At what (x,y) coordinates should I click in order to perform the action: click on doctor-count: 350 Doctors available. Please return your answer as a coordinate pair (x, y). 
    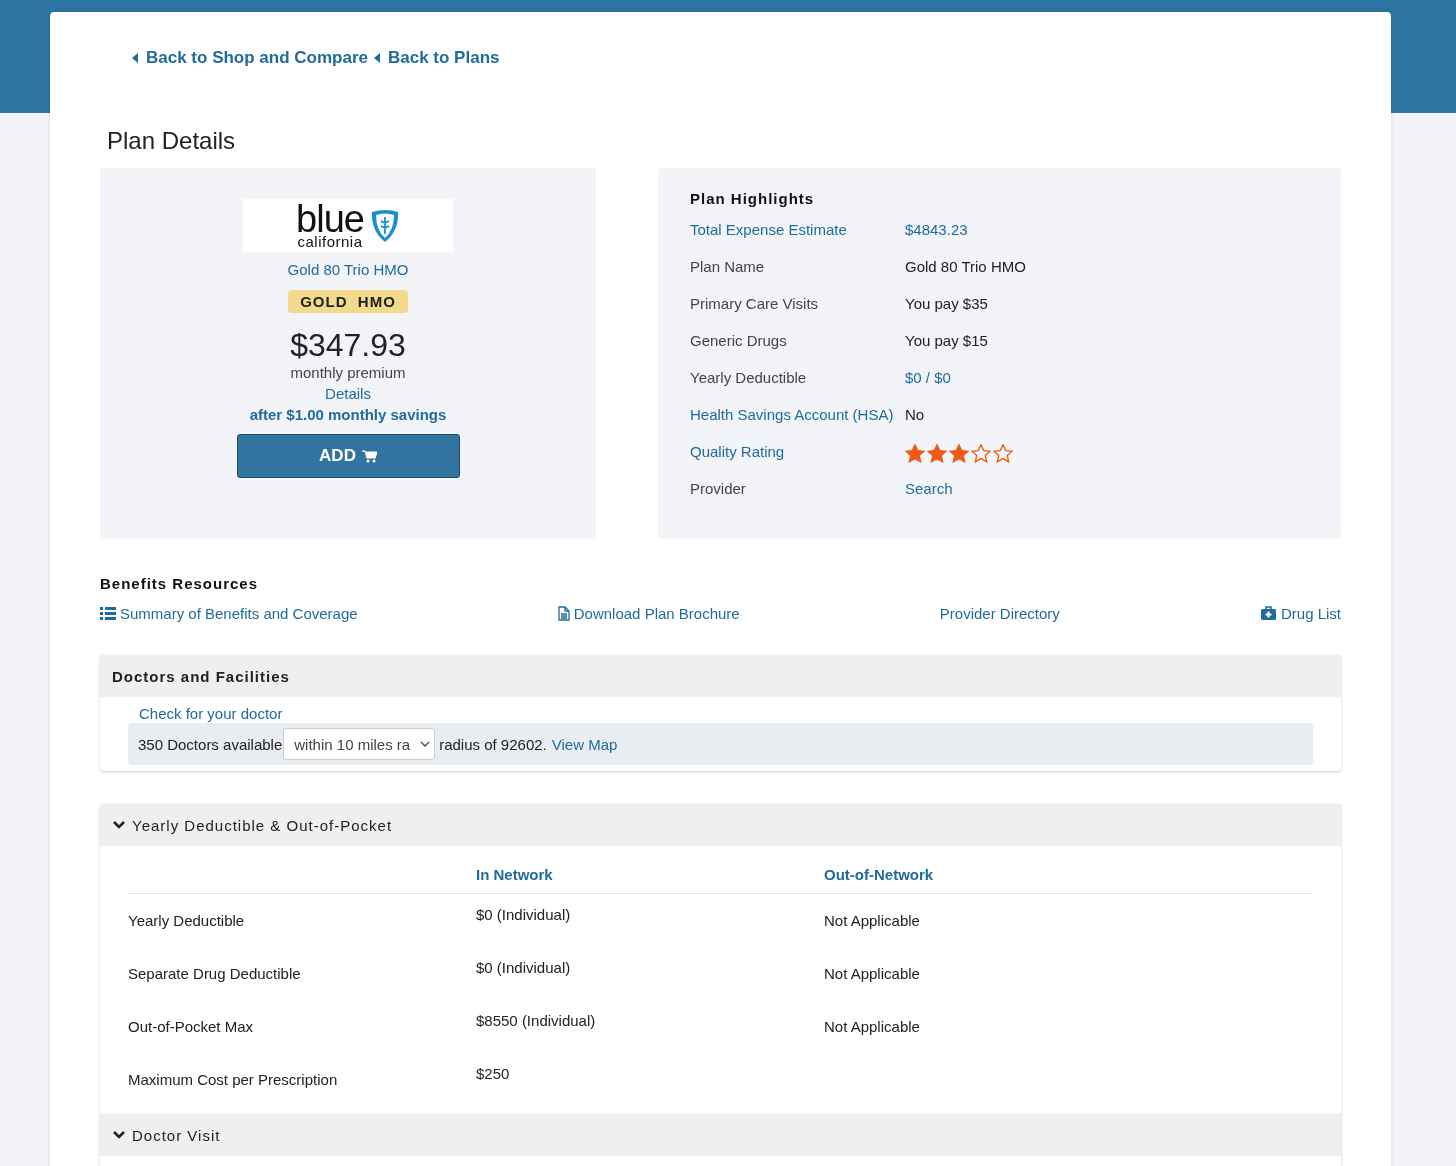
    Looking at the image, I should click on (210, 744).